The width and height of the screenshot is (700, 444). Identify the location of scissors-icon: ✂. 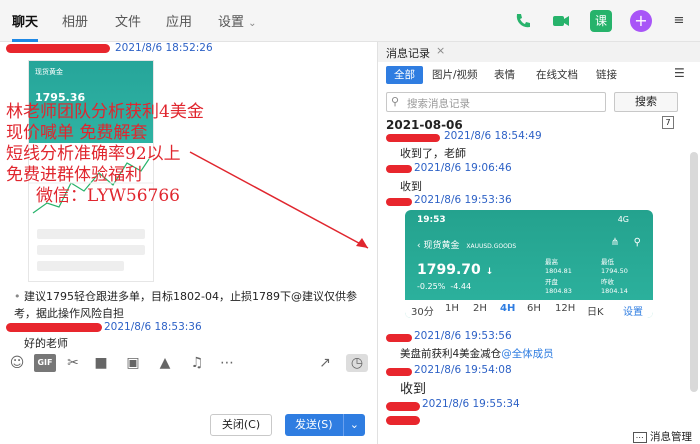
(73, 363).